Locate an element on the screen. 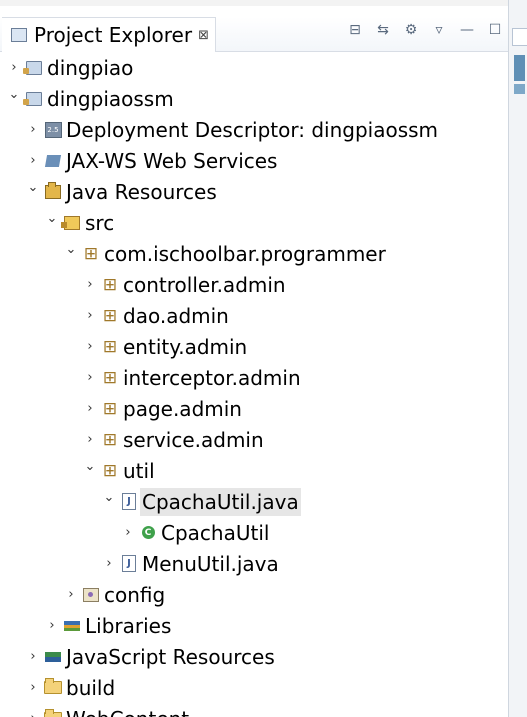 This screenshot has width=527, height=717. scrollbar-thumb is located at coordinates (519, 68).